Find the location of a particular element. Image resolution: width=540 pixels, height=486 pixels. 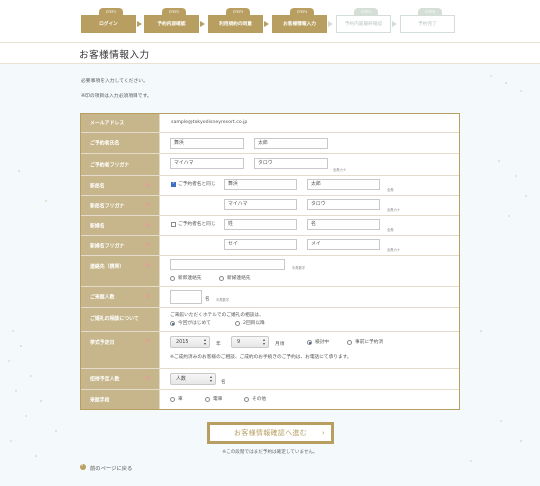

date-considering-label: 検討中 is located at coordinates (322, 342).